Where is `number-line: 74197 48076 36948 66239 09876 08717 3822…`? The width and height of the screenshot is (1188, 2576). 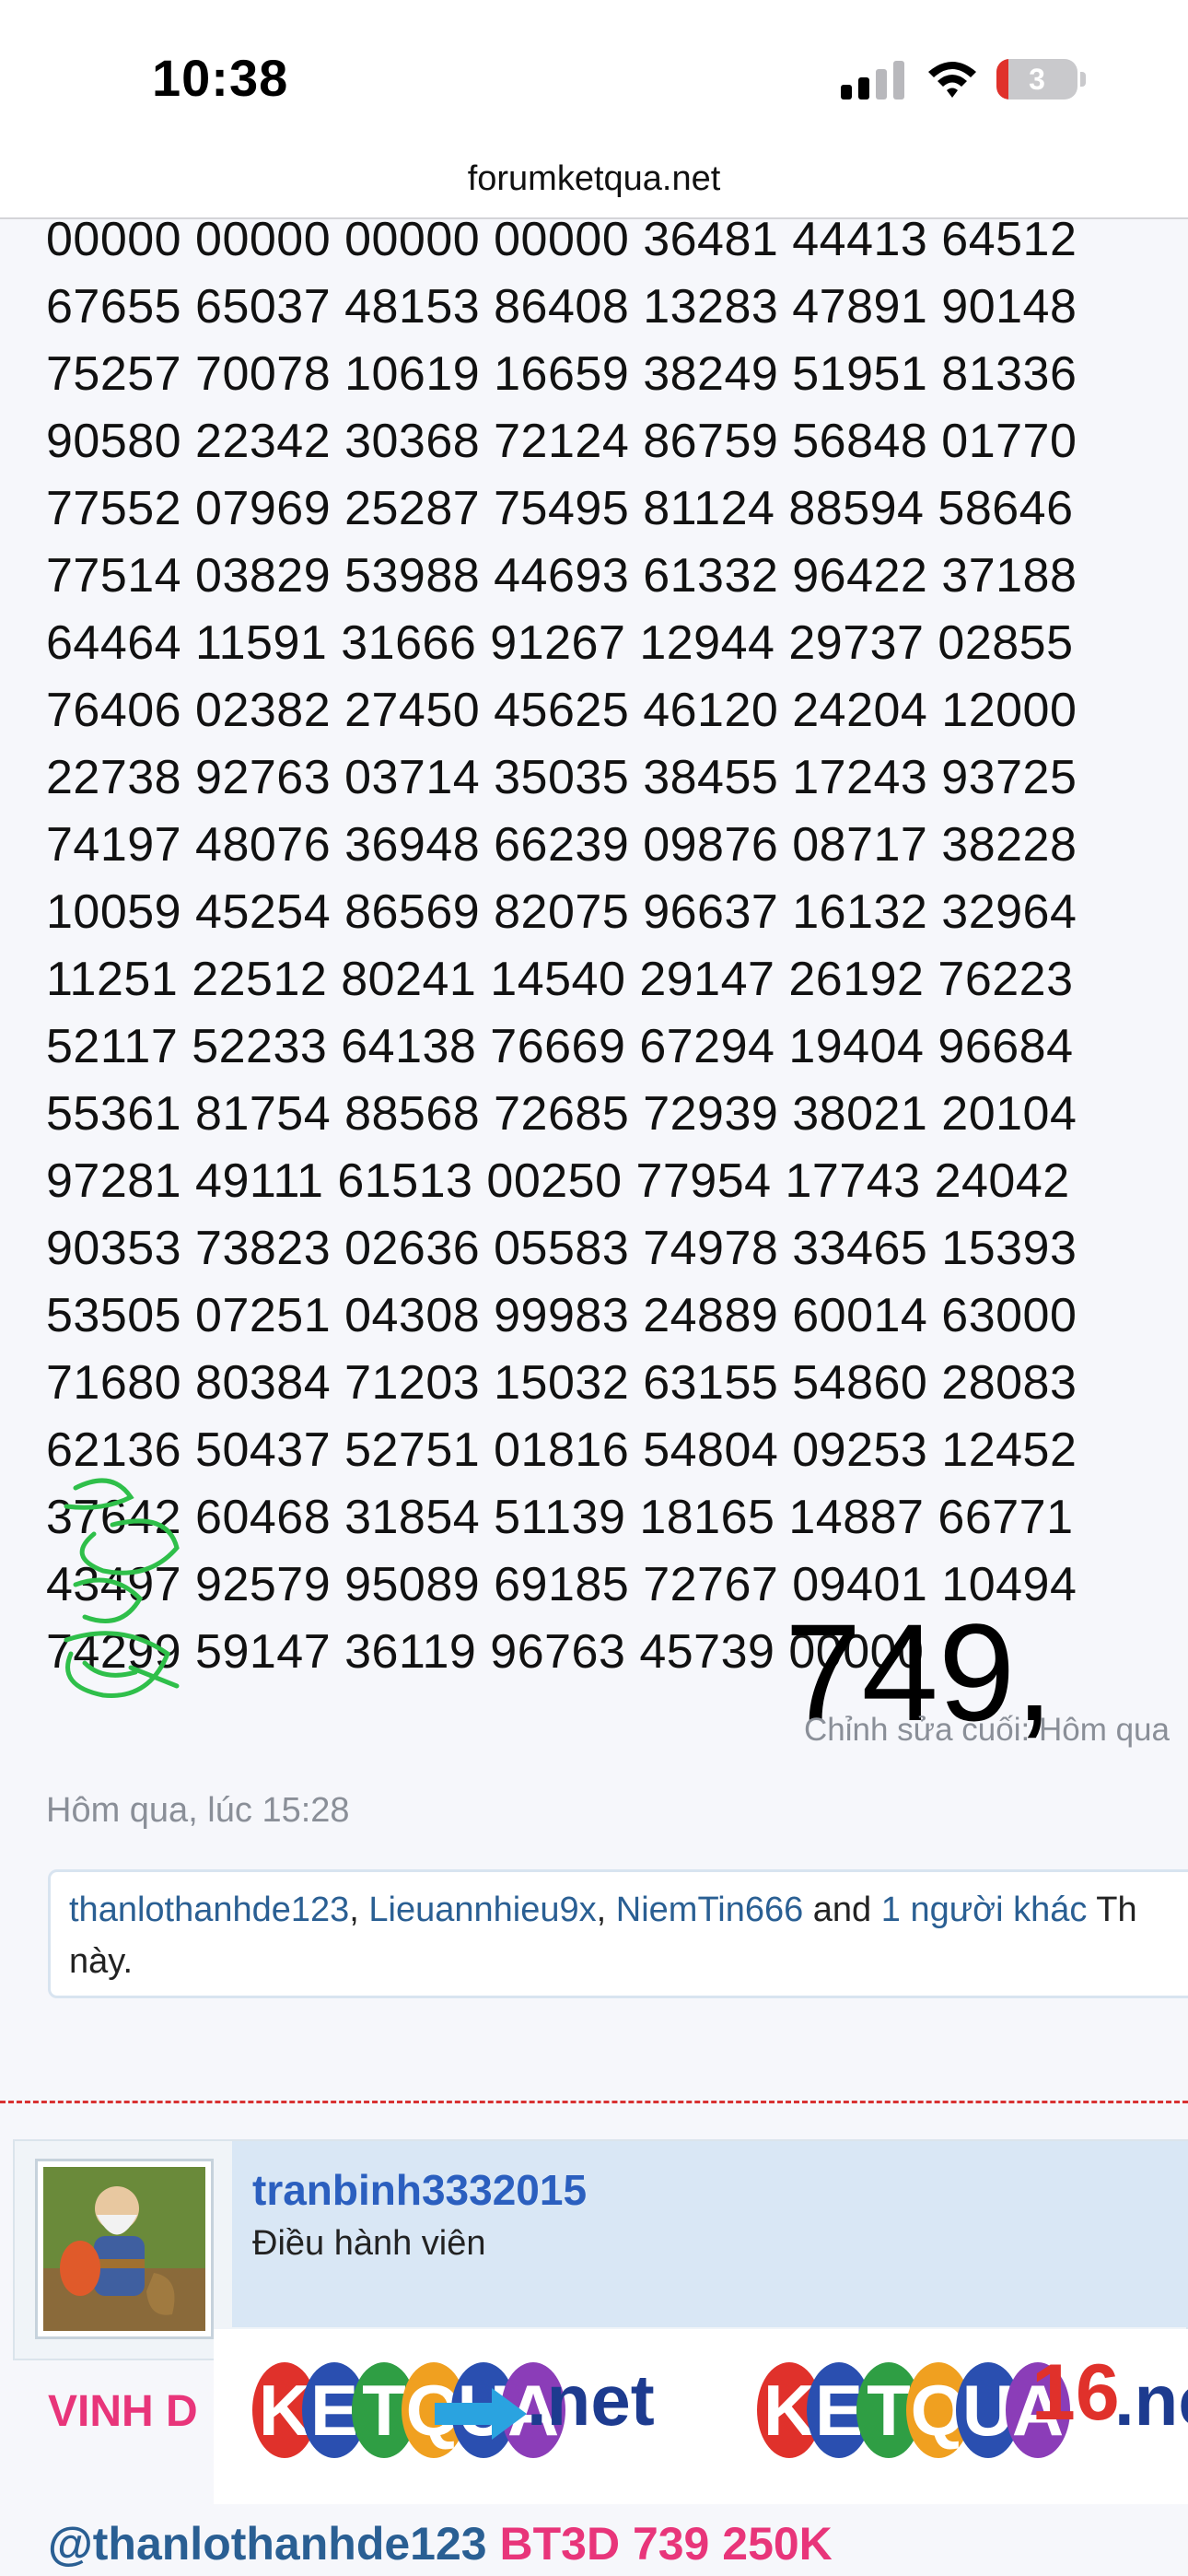 number-line: 74197 48076 36948 66239 09876 08717 3822… is located at coordinates (561, 845).